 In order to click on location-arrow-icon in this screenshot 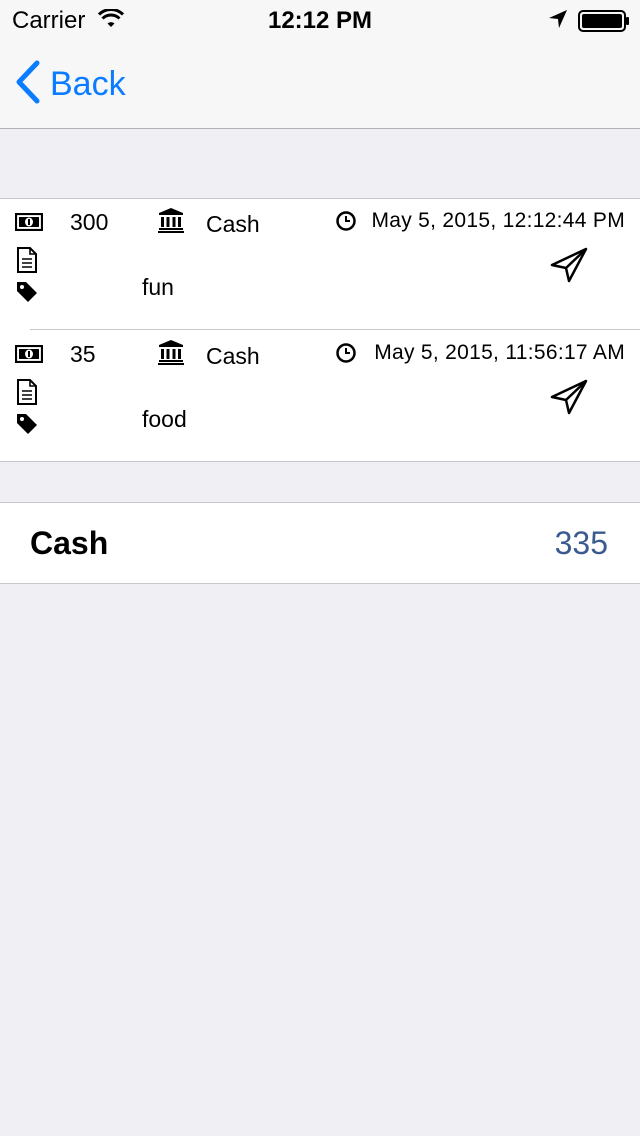, I will do `click(558, 21)`.